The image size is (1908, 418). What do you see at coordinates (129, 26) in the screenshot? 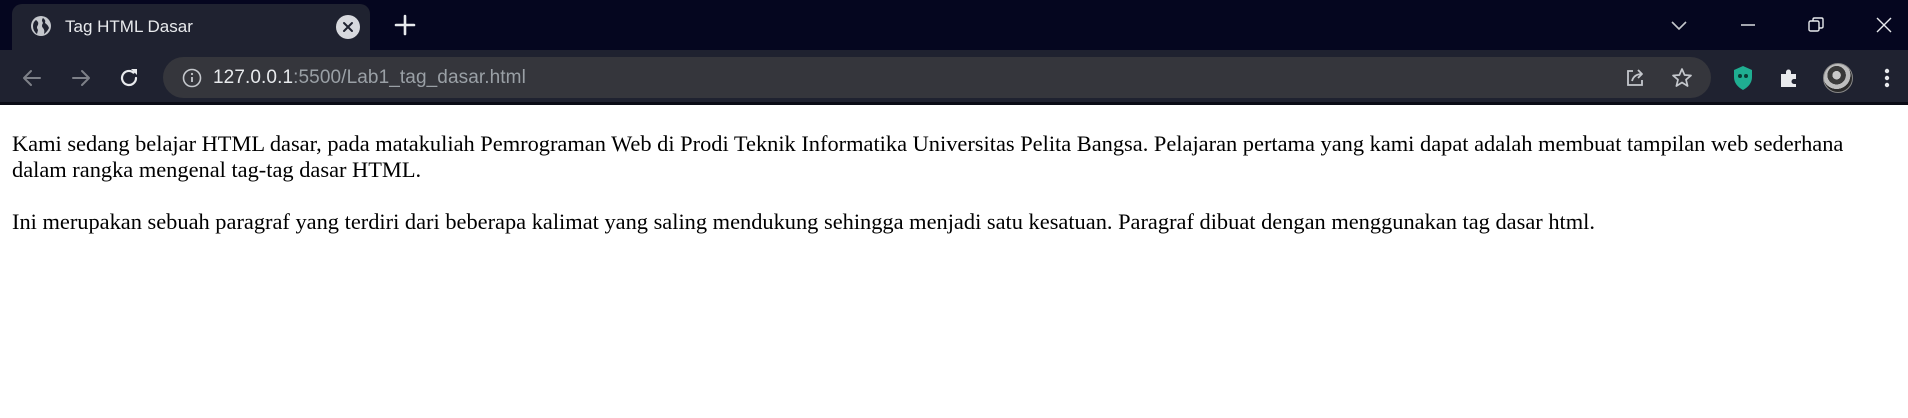
I see `tab-title: Tag HTML Dasar` at bounding box center [129, 26].